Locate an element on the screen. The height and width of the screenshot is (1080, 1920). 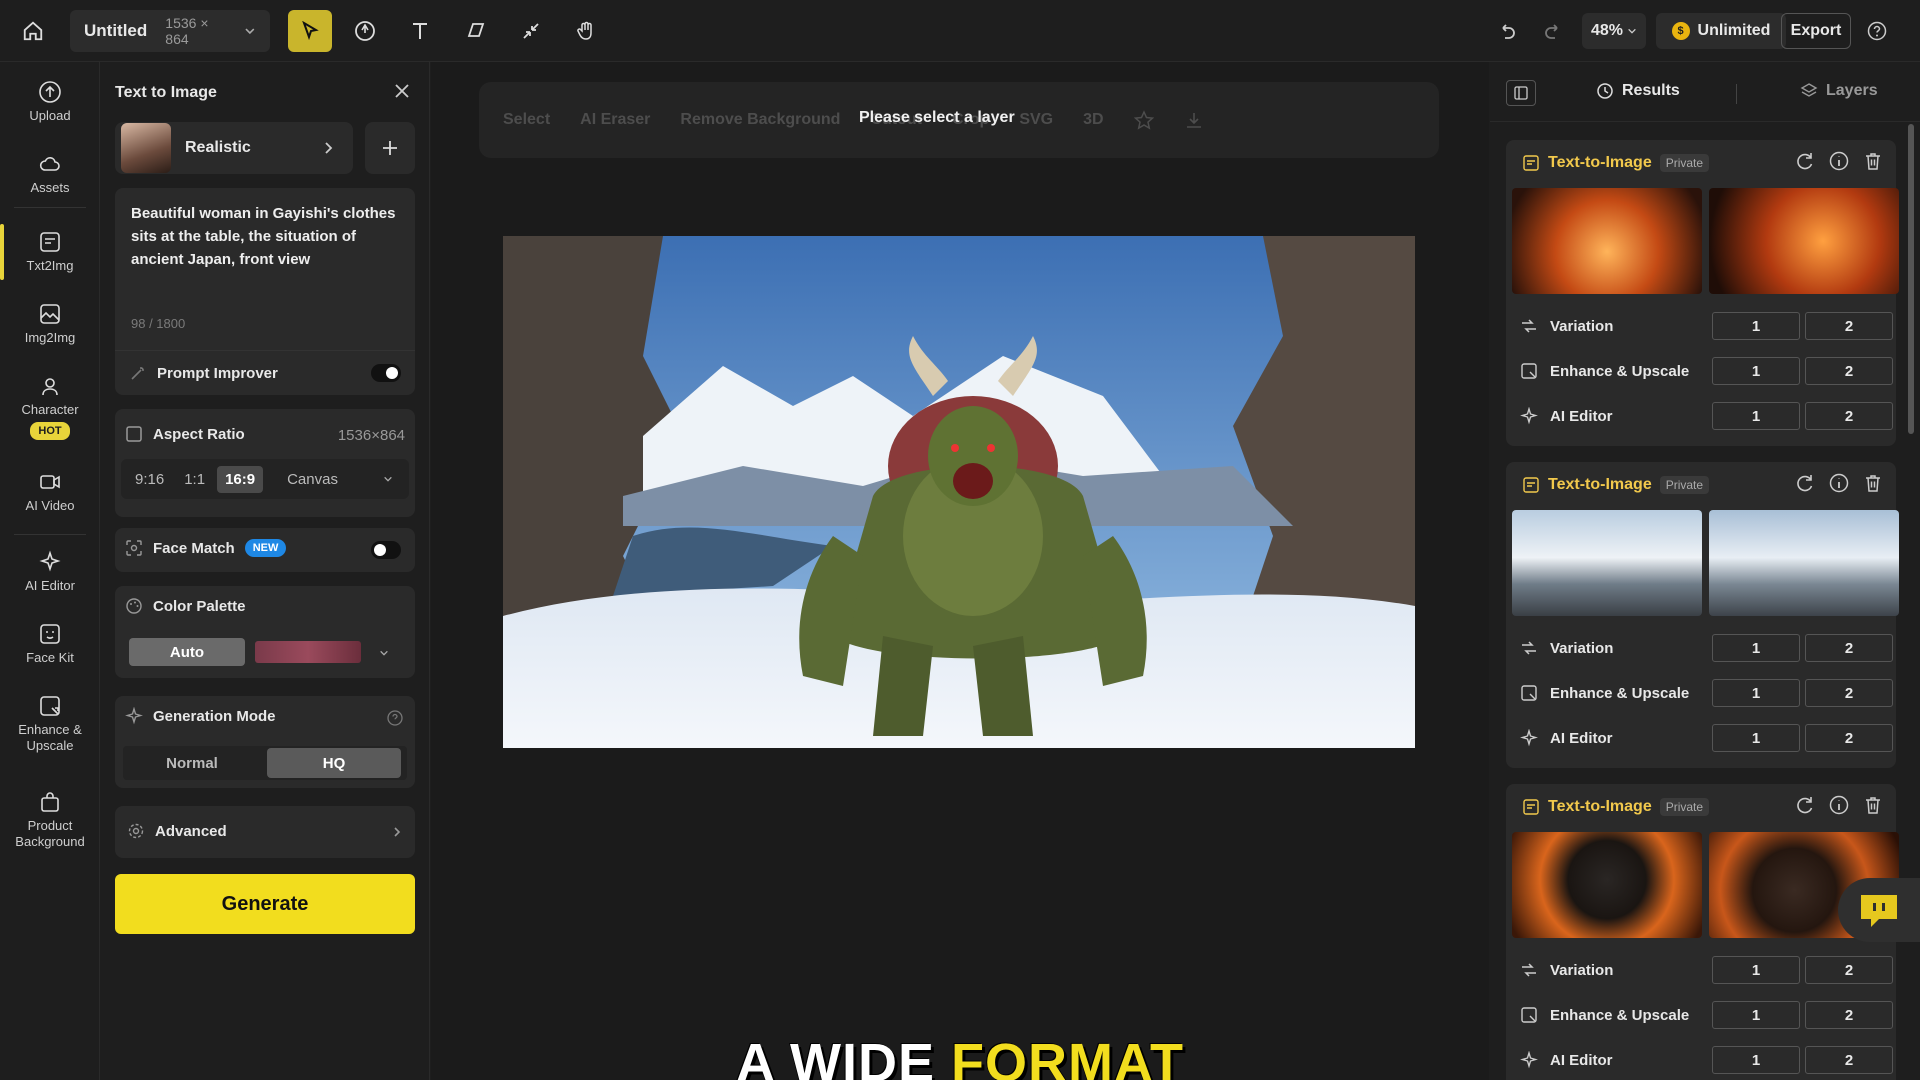
close-icon is located at coordinates (402, 93).